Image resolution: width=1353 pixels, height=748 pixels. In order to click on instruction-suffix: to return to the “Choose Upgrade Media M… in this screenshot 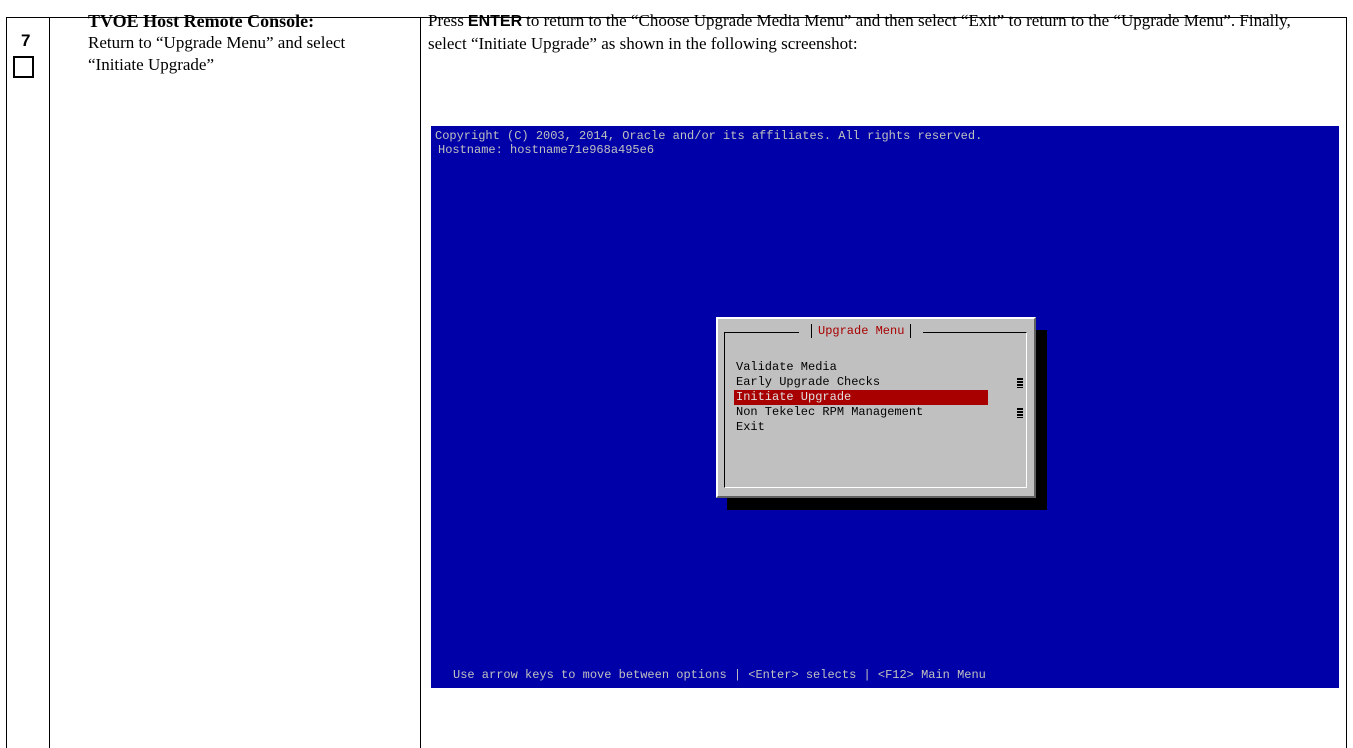, I will do `click(859, 32)`.